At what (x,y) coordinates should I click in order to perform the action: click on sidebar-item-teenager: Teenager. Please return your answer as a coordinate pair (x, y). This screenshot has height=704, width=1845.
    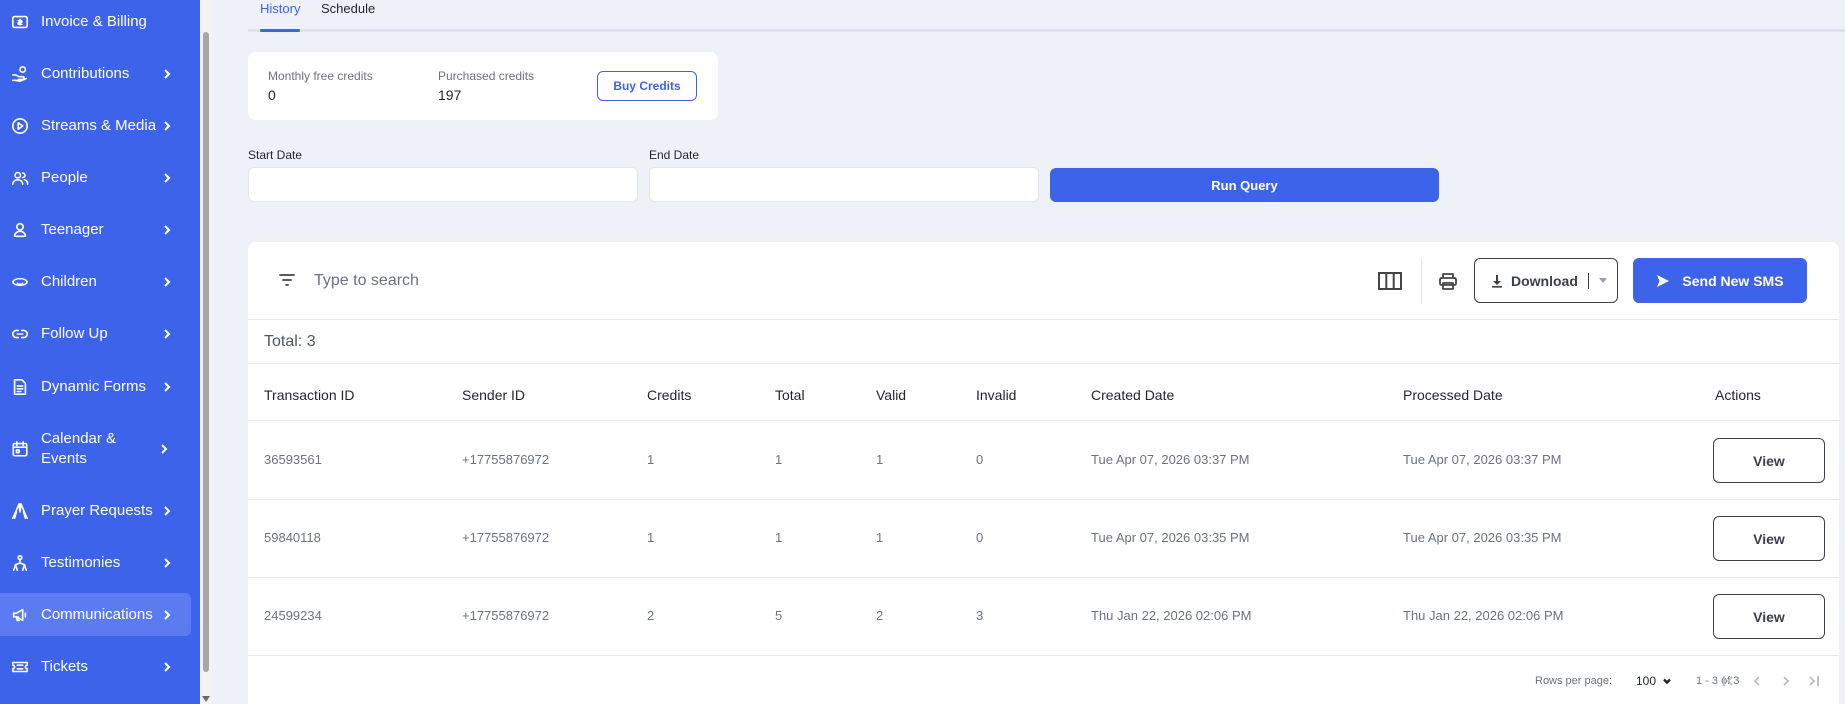
    Looking at the image, I should click on (95, 230).